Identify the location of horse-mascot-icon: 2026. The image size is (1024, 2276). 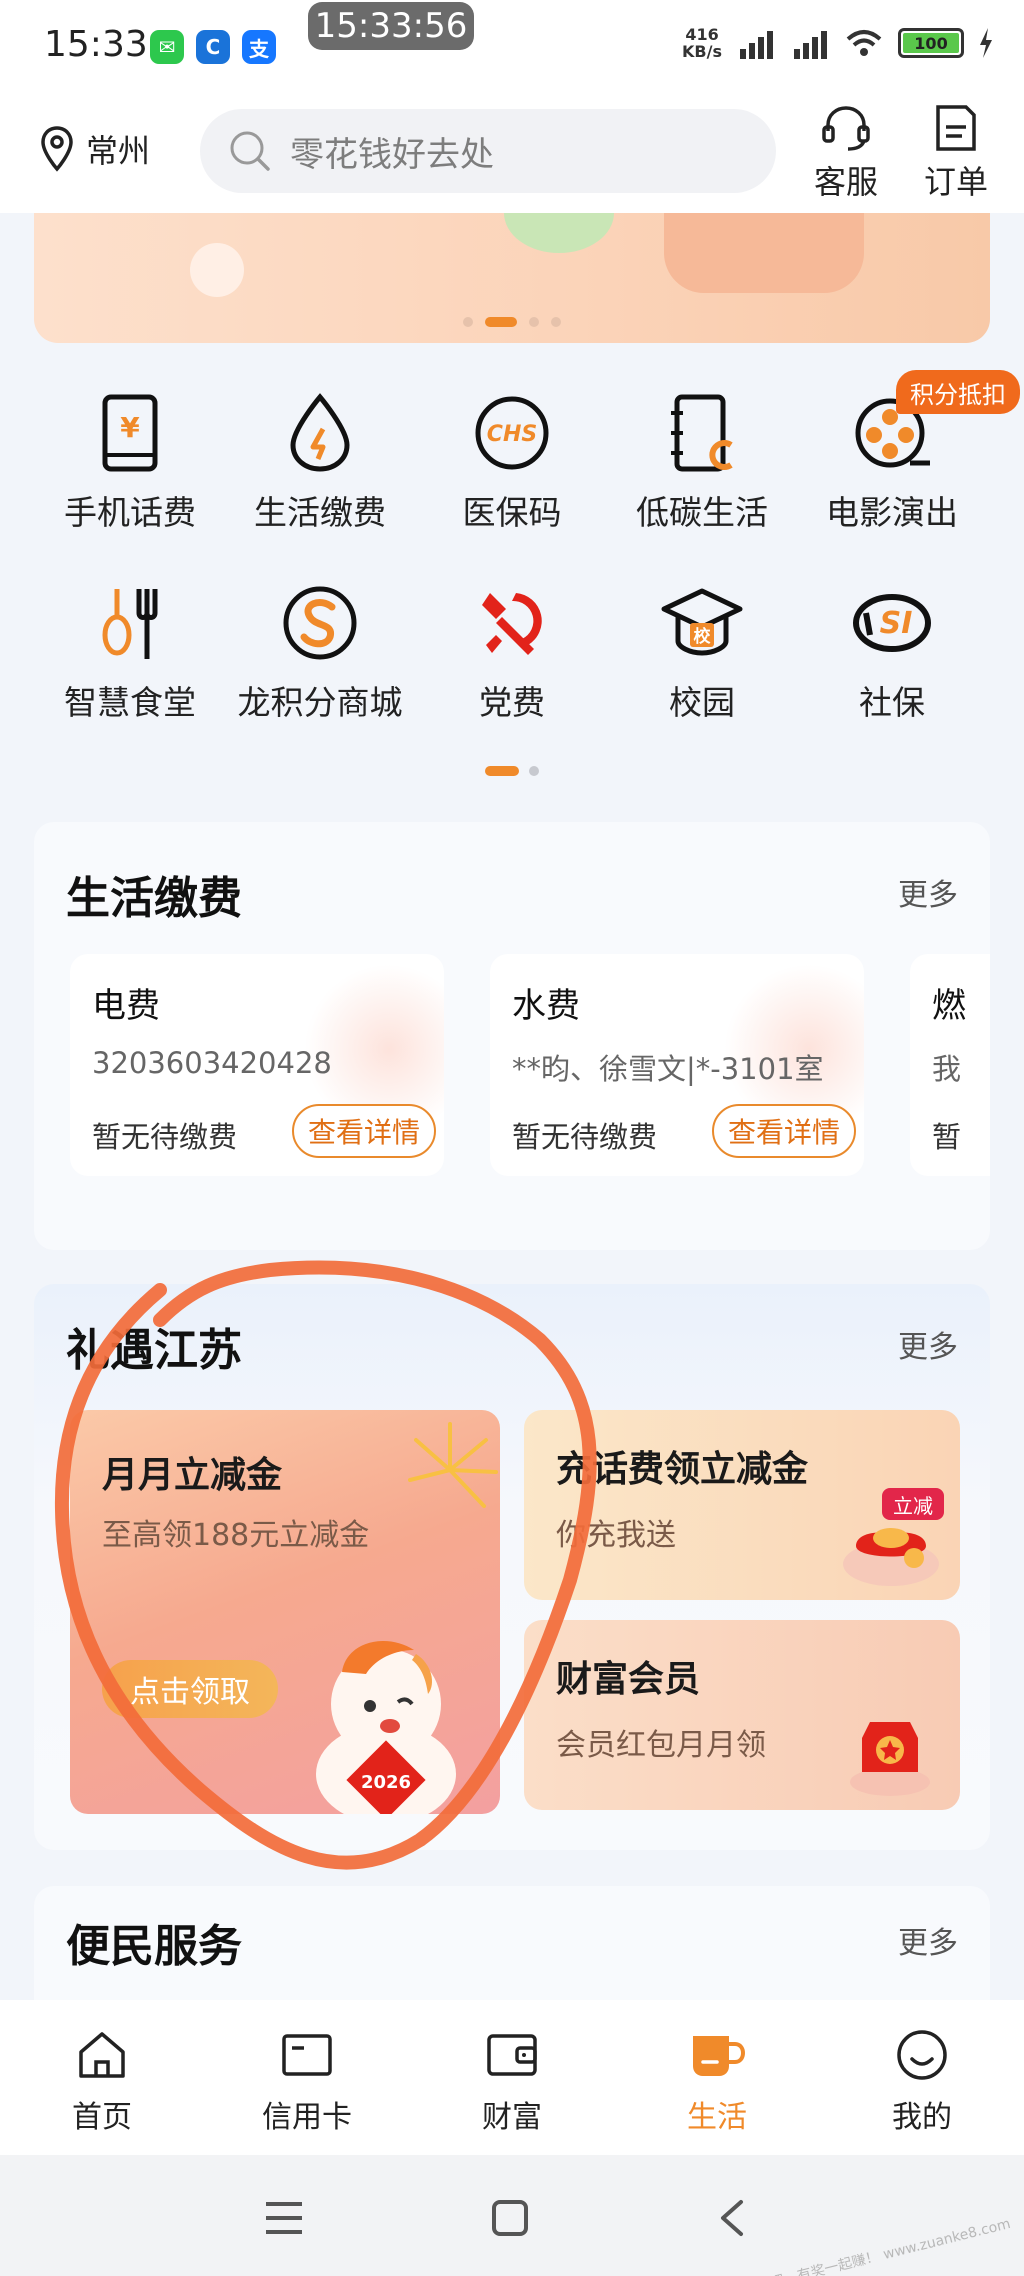
(386, 1727).